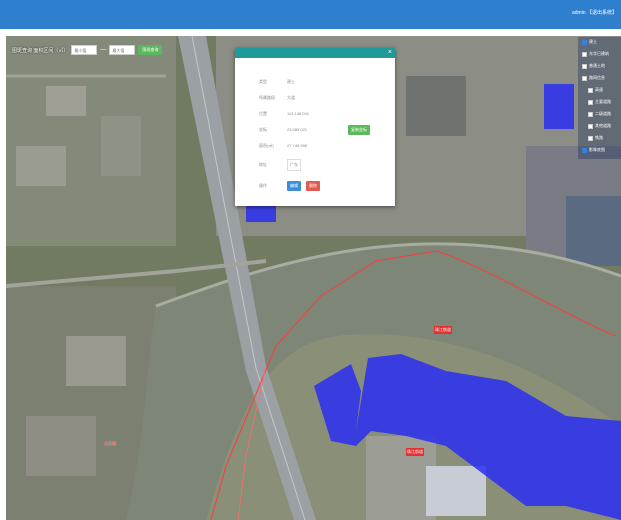 The image size is (621, 520). What do you see at coordinates (313, 186) in the screenshot?
I see `delete-button: 删除` at bounding box center [313, 186].